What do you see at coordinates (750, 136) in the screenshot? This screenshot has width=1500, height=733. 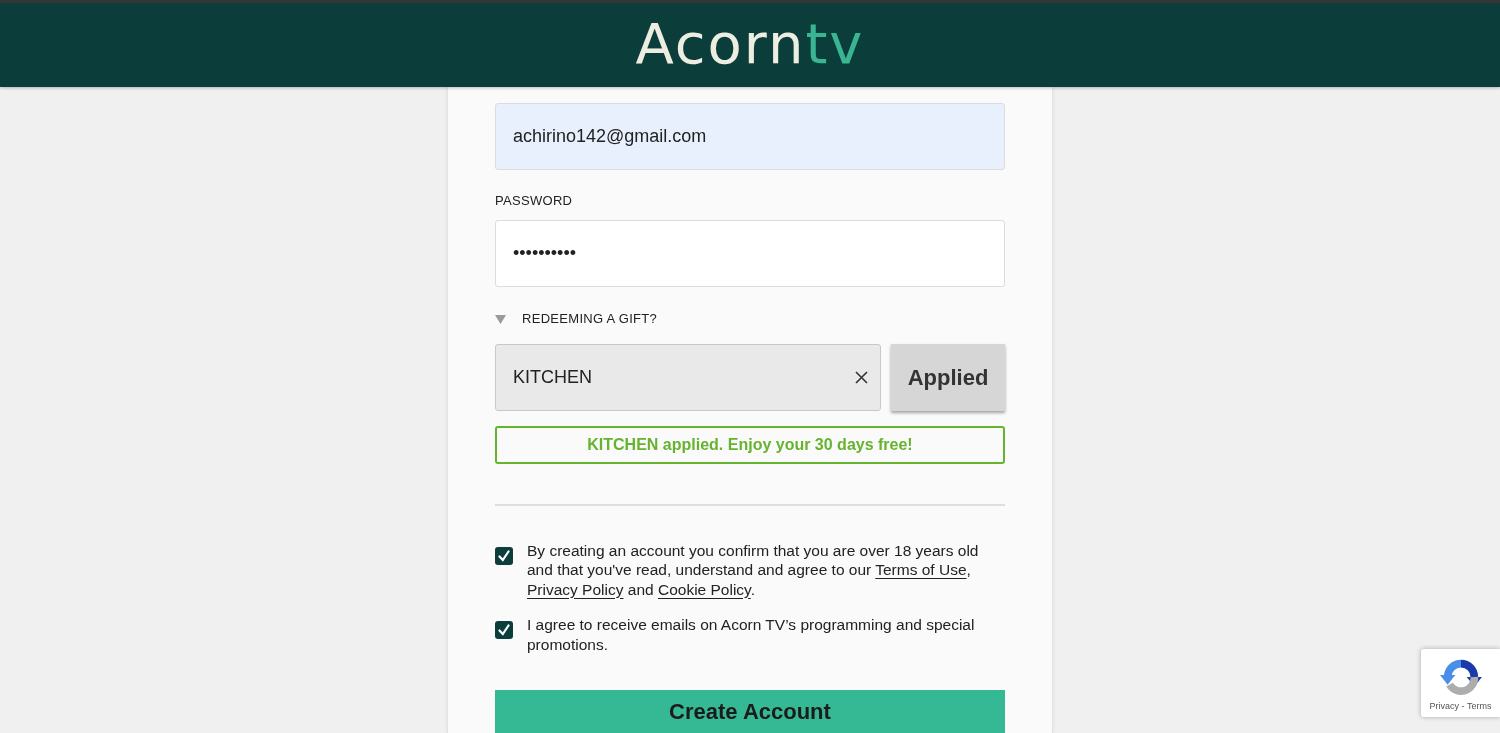 I see `email-field: achirino142@gmail.com` at bounding box center [750, 136].